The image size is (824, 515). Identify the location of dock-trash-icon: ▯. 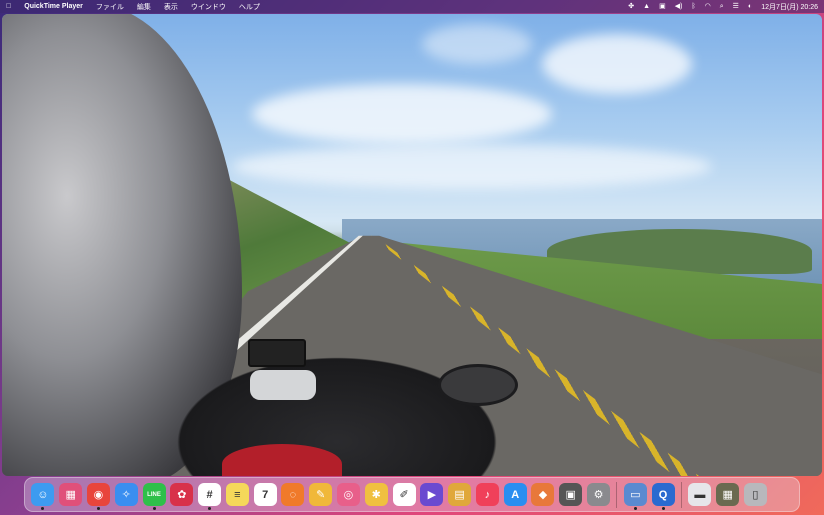
(755, 494).